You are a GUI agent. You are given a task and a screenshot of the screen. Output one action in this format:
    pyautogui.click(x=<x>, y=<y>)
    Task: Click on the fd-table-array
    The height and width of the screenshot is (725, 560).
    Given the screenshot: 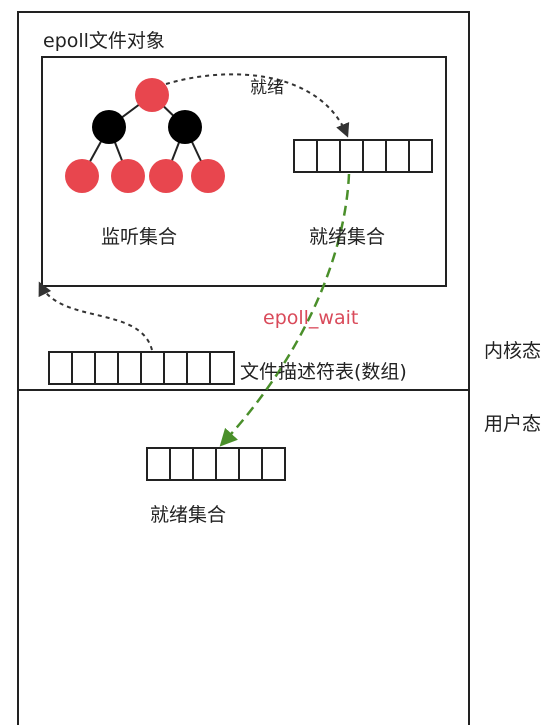 What is the action you would take?
    pyautogui.click(x=141, y=368)
    